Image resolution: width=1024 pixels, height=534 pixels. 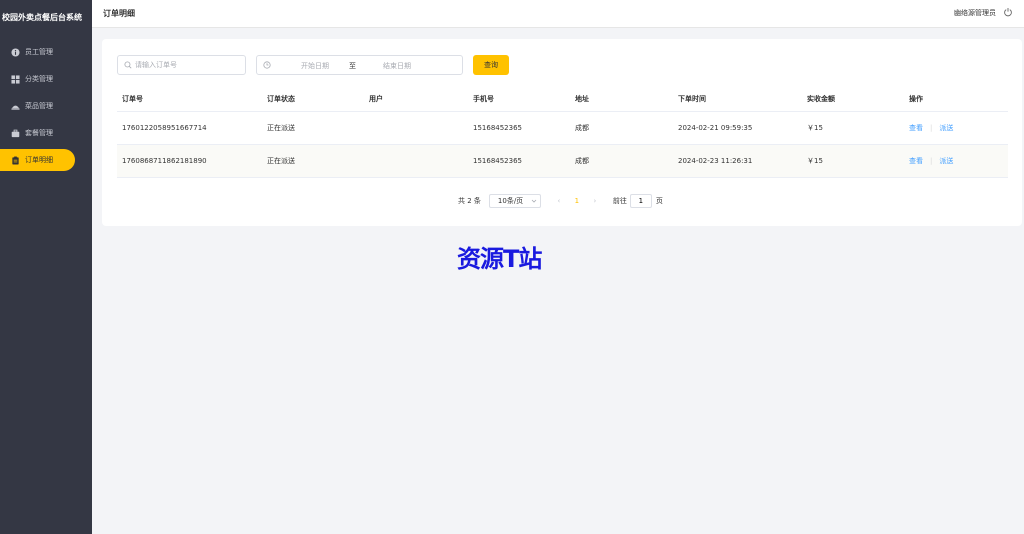 I want to click on column-header: 手机号, so click(x=483, y=98).